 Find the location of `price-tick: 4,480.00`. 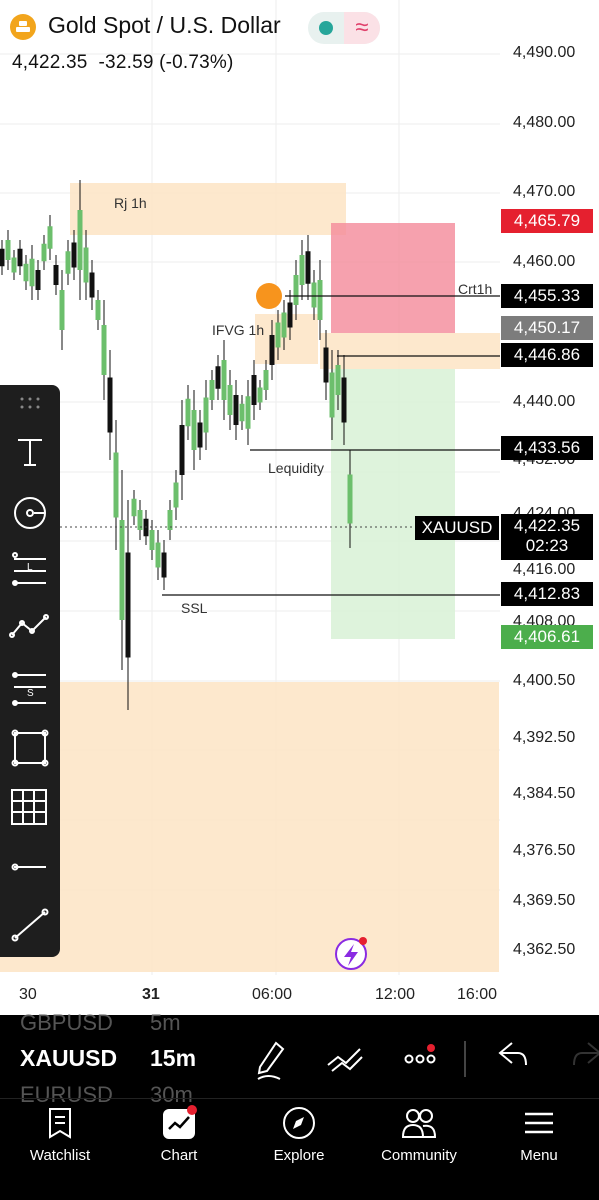

price-tick: 4,480.00 is located at coordinates (544, 122).